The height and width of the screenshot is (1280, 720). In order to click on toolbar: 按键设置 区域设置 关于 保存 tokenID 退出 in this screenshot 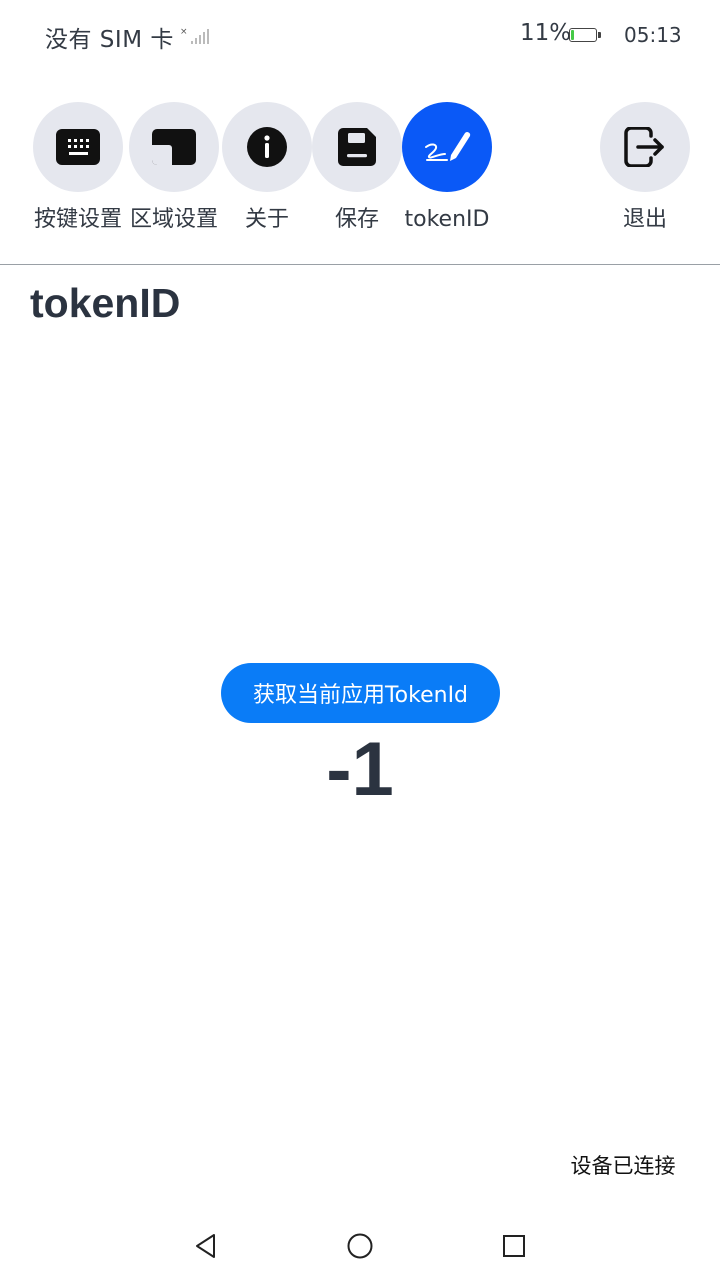, I will do `click(360, 182)`.